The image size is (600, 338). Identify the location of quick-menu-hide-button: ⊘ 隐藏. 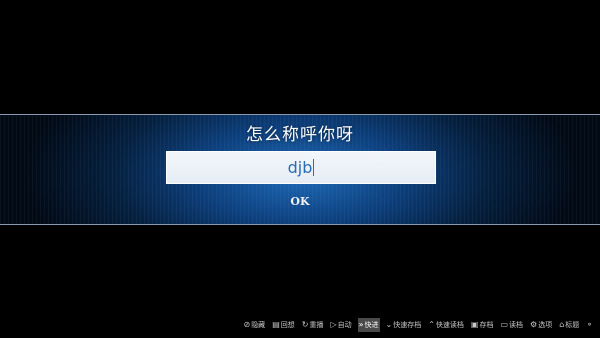
(254, 325).